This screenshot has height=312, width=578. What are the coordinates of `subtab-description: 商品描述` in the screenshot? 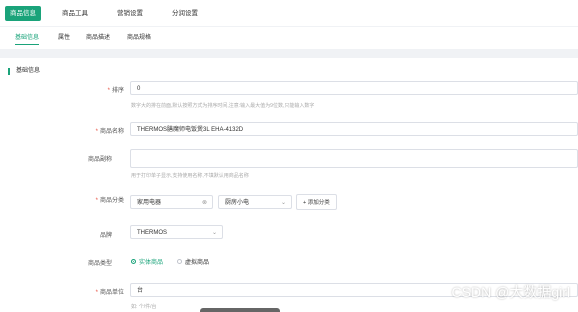 It's located at (98, 38).